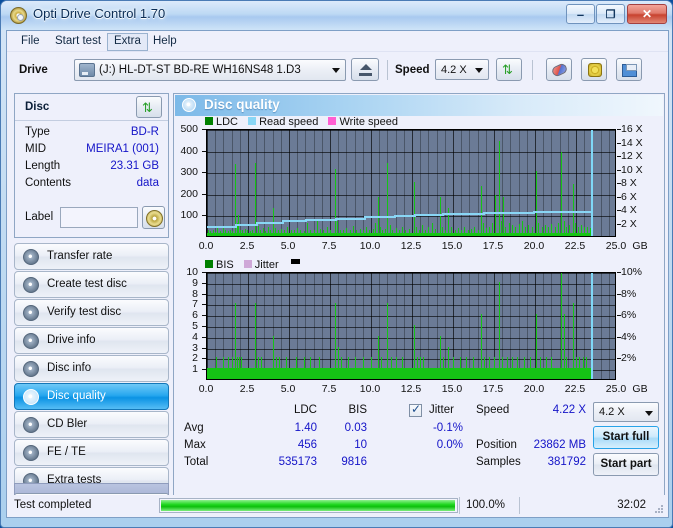 This screenshot has height=528, width=673. What do you see at coordinates (196, 462) in the screenshot?
I see `stats-row-label-total: Total` at bounding box center [196, 462].